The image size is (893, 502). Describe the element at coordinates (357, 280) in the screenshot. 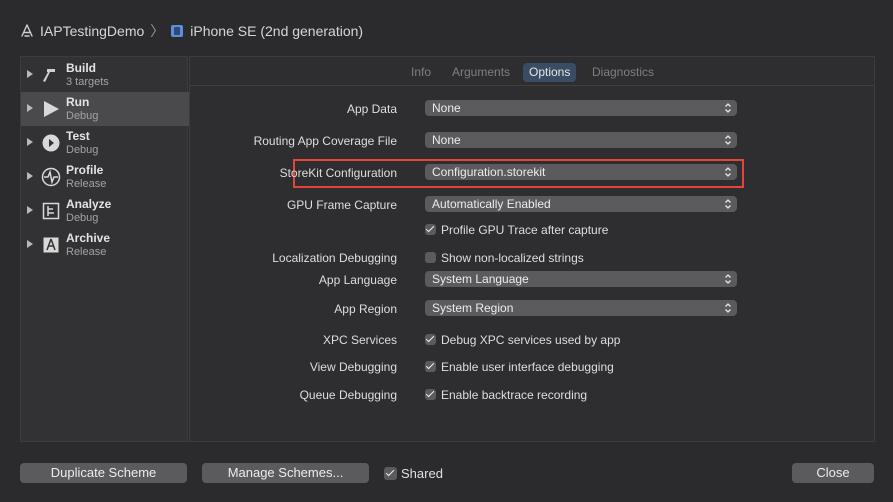

I see `app-language-label: App Language` at that location.